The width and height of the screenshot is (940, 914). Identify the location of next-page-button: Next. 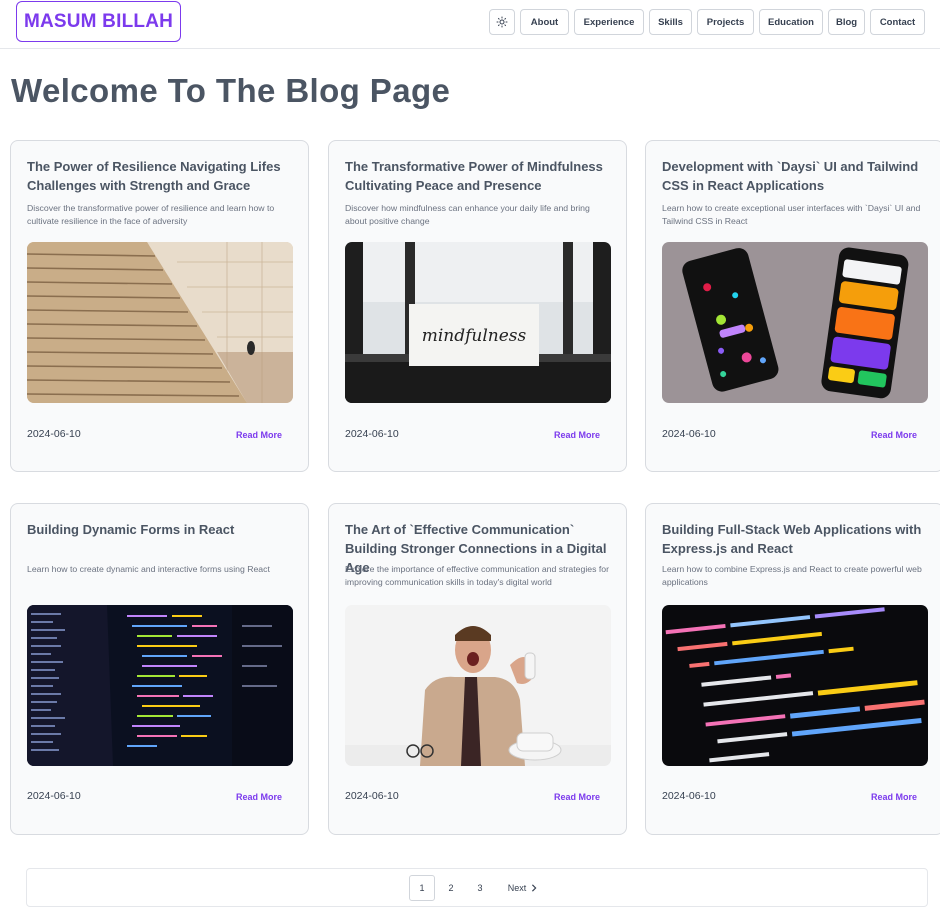
(523, 888).